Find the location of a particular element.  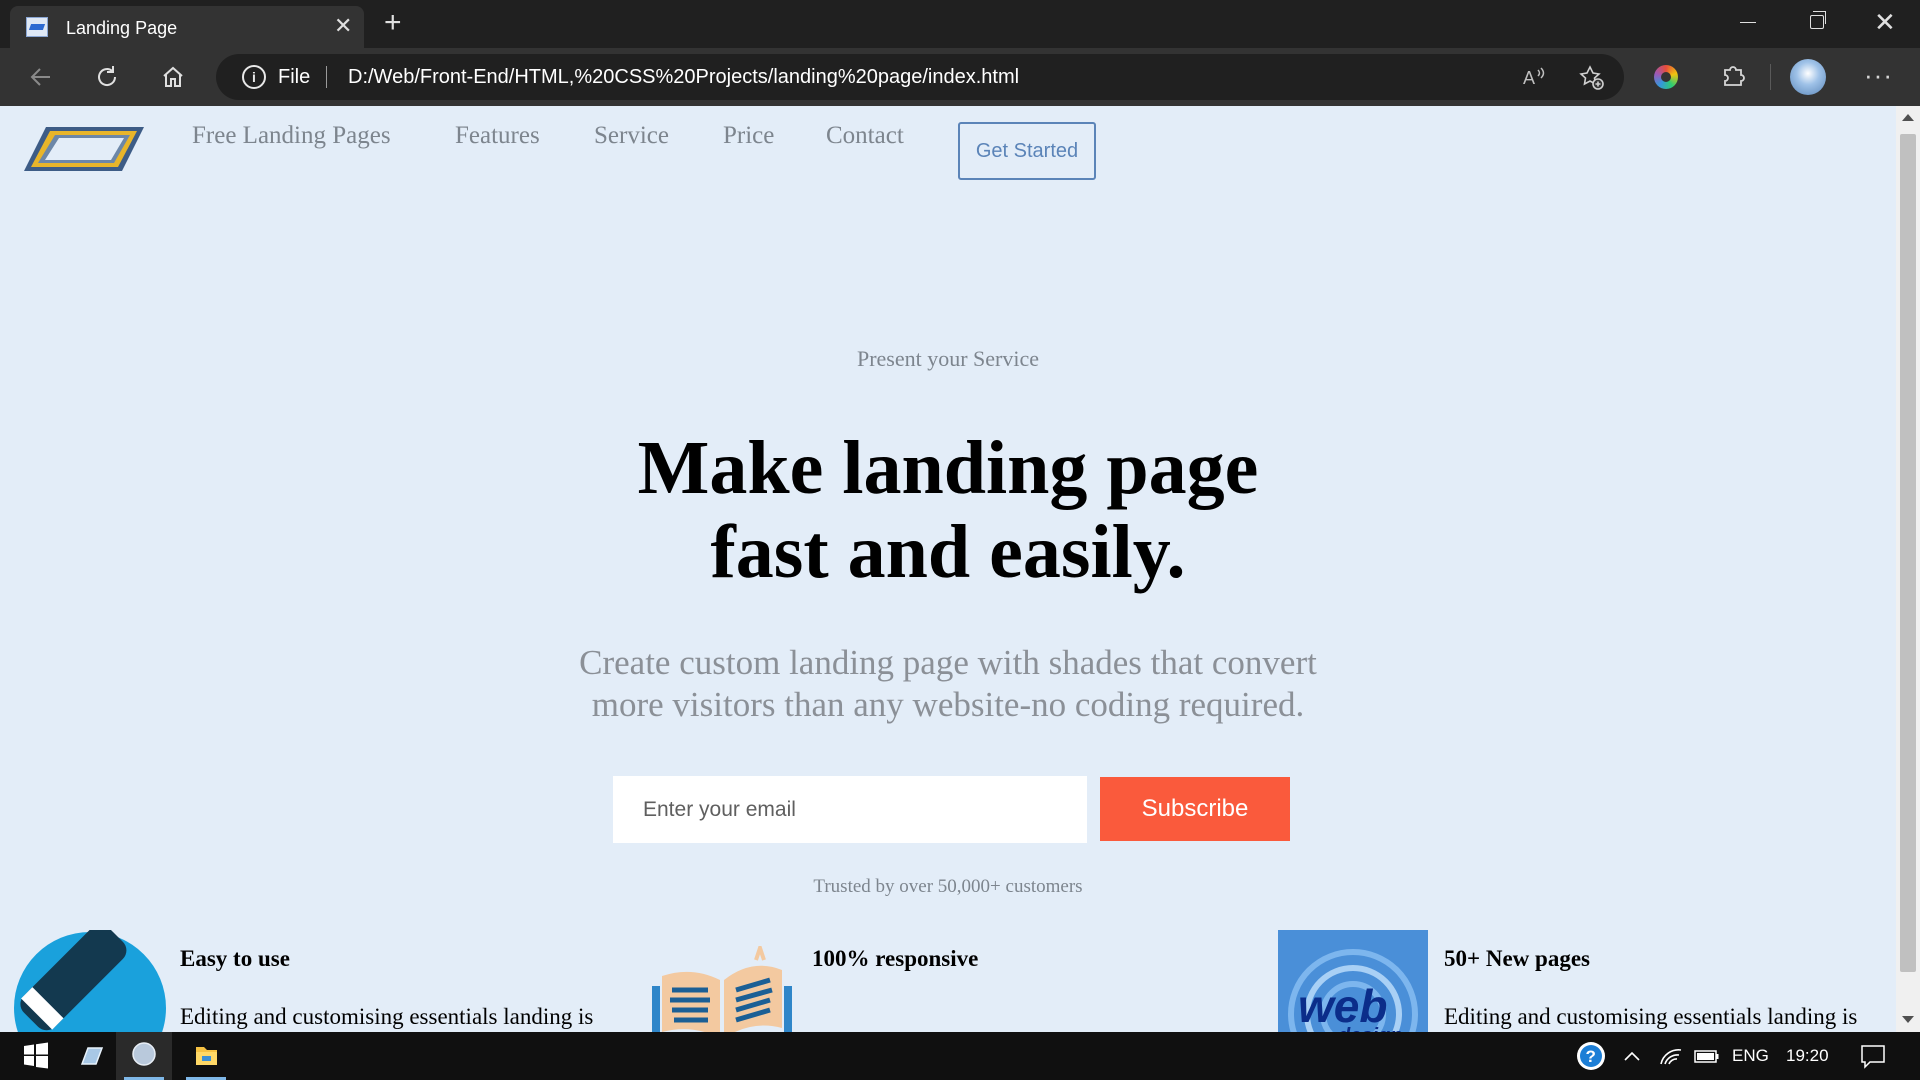

show-hidden-icons-icon is located at coordinates (1632, 1056).